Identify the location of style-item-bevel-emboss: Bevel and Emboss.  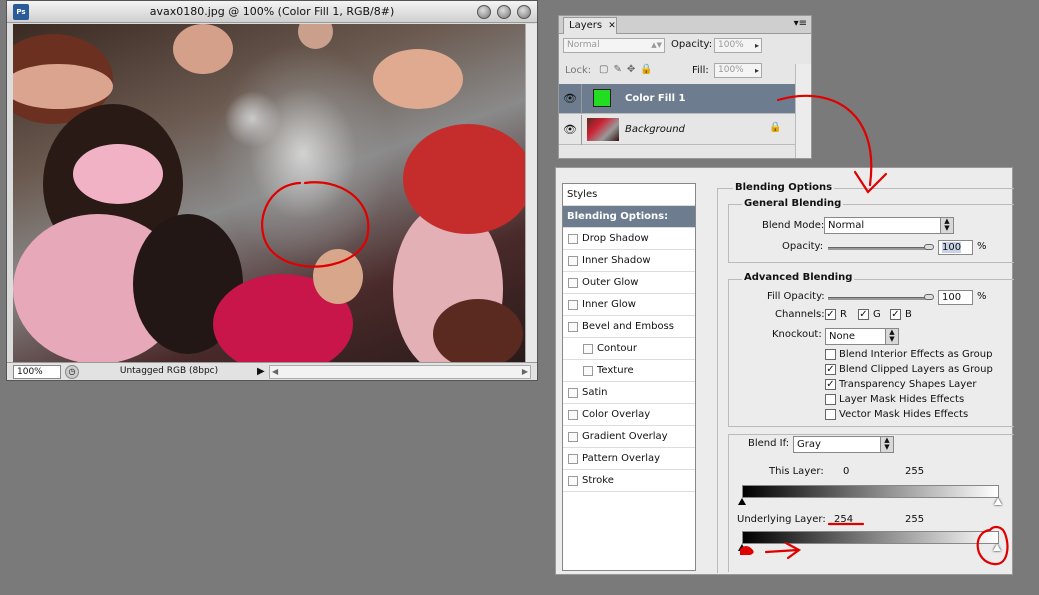
(629, 327).